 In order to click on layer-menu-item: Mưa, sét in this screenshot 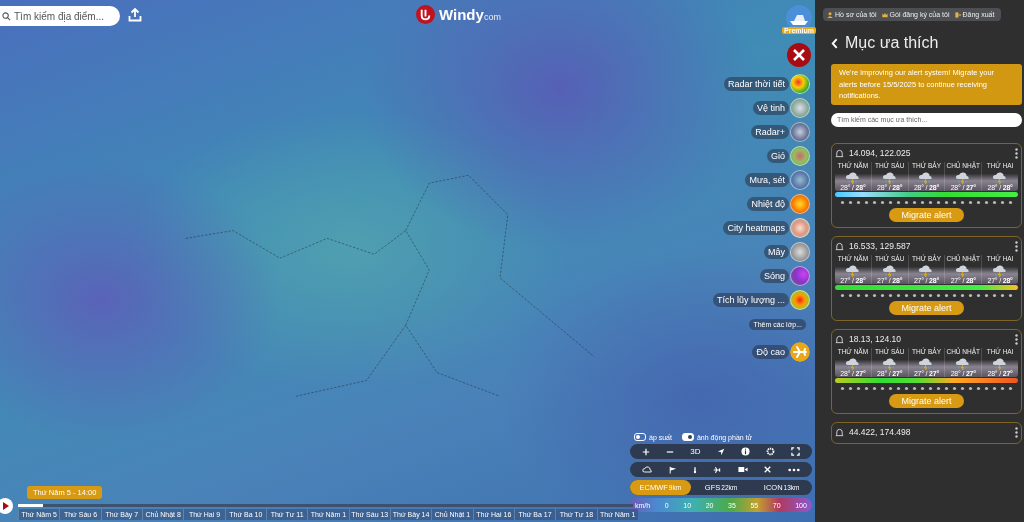, I will do `click(767, 180)`.